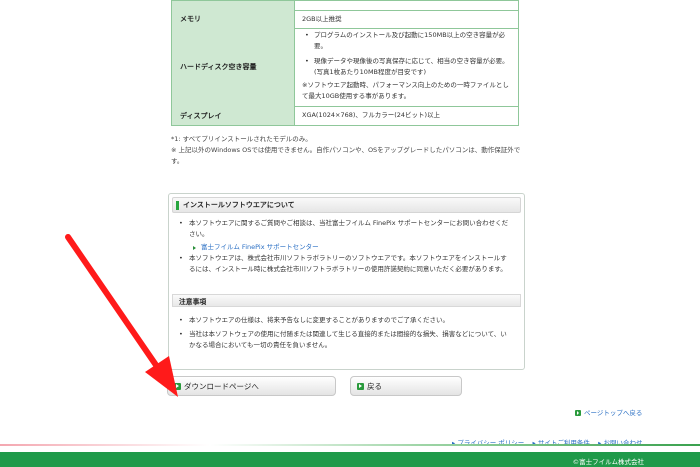 This screenshot has height=467, width=700. What do you see at coordinates (239, 205) in the screenshot?
I see `panel-title: インストールソフトウエアについて` at bounding box center [239, 205].